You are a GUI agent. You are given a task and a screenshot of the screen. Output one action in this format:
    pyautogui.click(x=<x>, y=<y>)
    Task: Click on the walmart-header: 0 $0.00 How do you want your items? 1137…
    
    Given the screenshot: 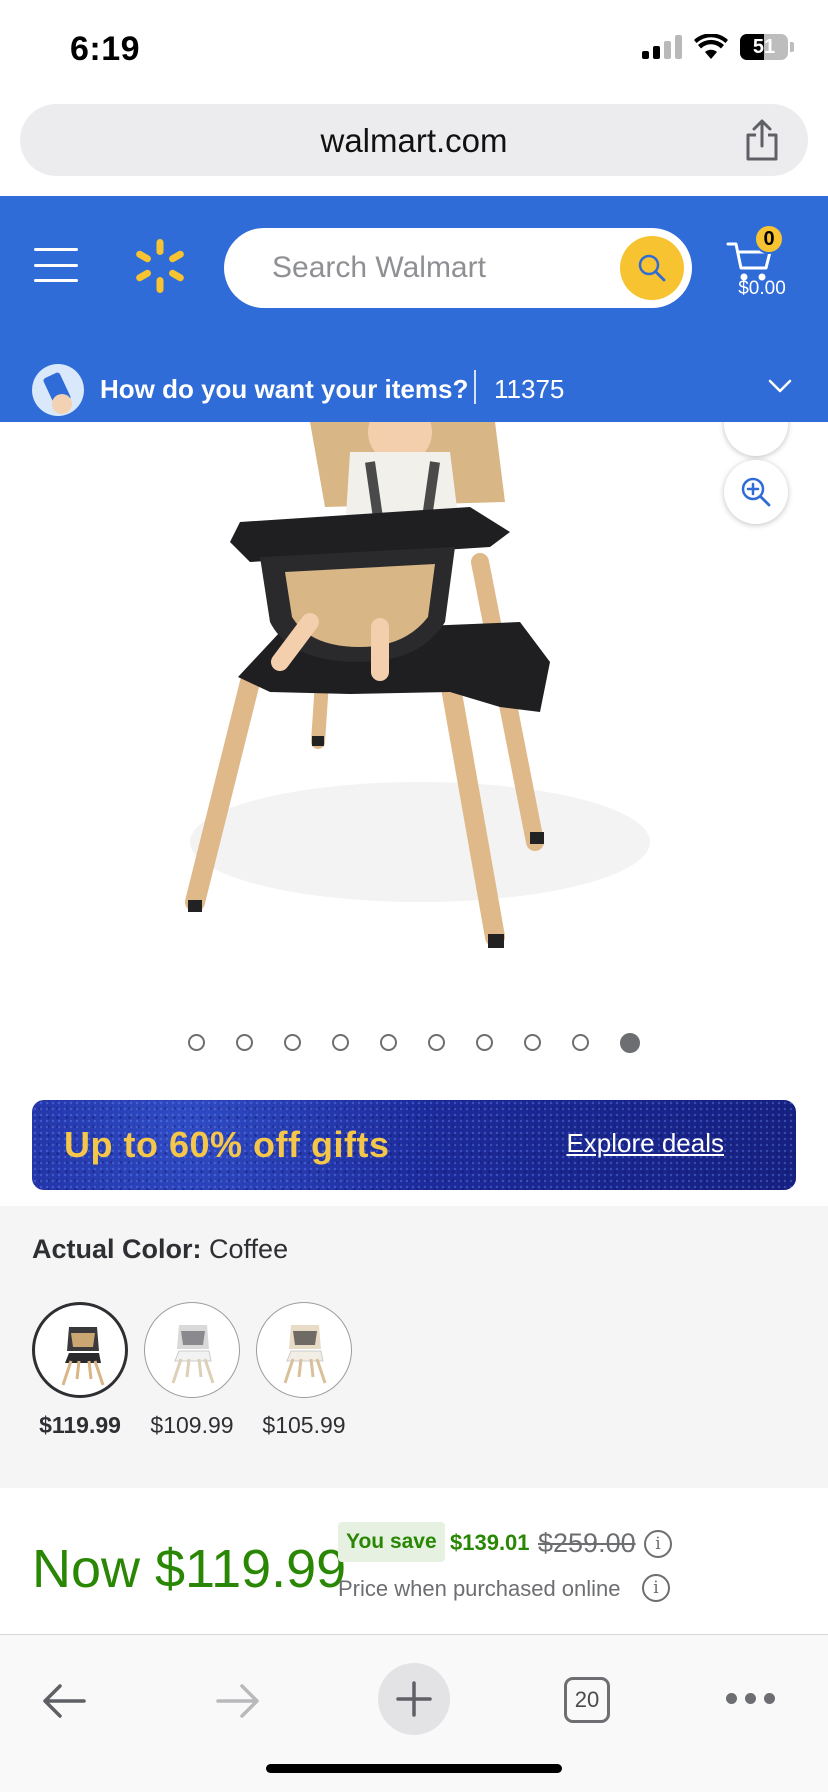 What is the action you would take?
    pyautogui.click(x=414, y=309)
    